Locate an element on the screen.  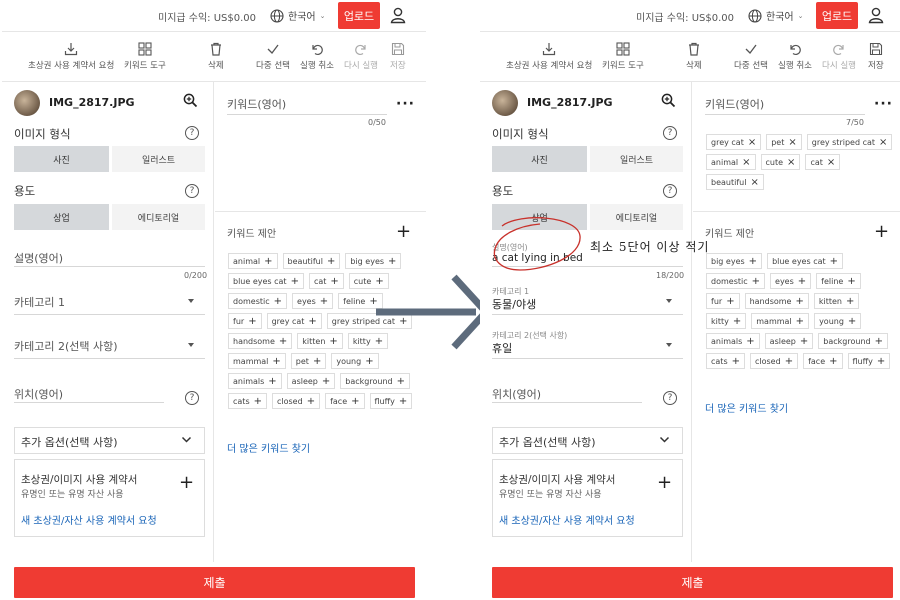
keyword-chip: beautiful + is located at coordinates (311, 261).